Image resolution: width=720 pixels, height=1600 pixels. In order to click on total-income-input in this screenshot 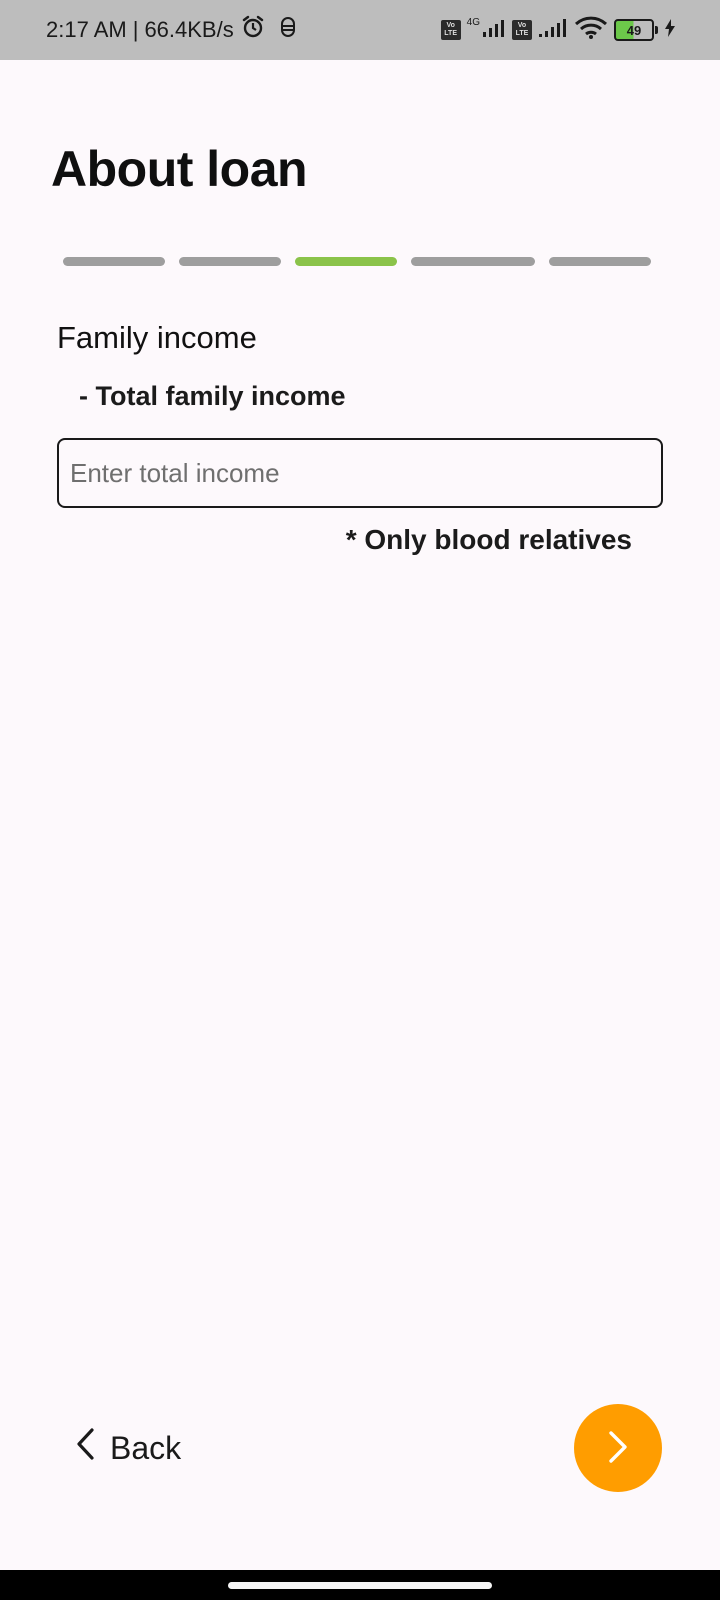, I will do `click(360, 473)`.